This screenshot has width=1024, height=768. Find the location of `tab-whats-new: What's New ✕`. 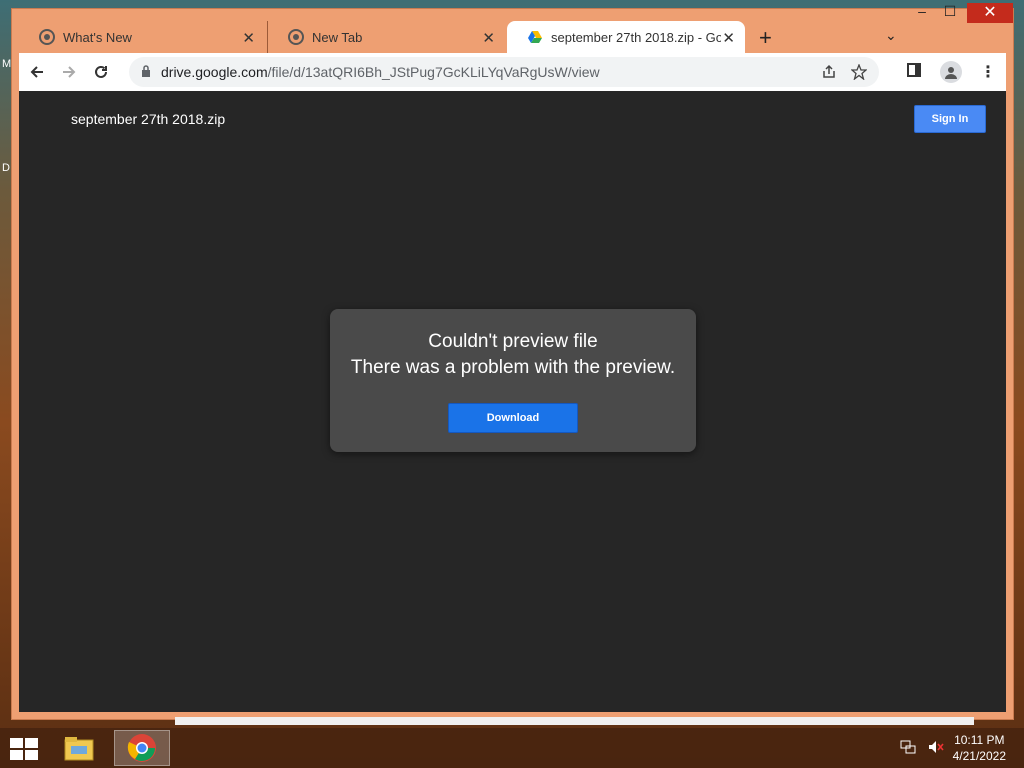

tab-whats-new: What's New ✕ is located at coordinates (142, 37).